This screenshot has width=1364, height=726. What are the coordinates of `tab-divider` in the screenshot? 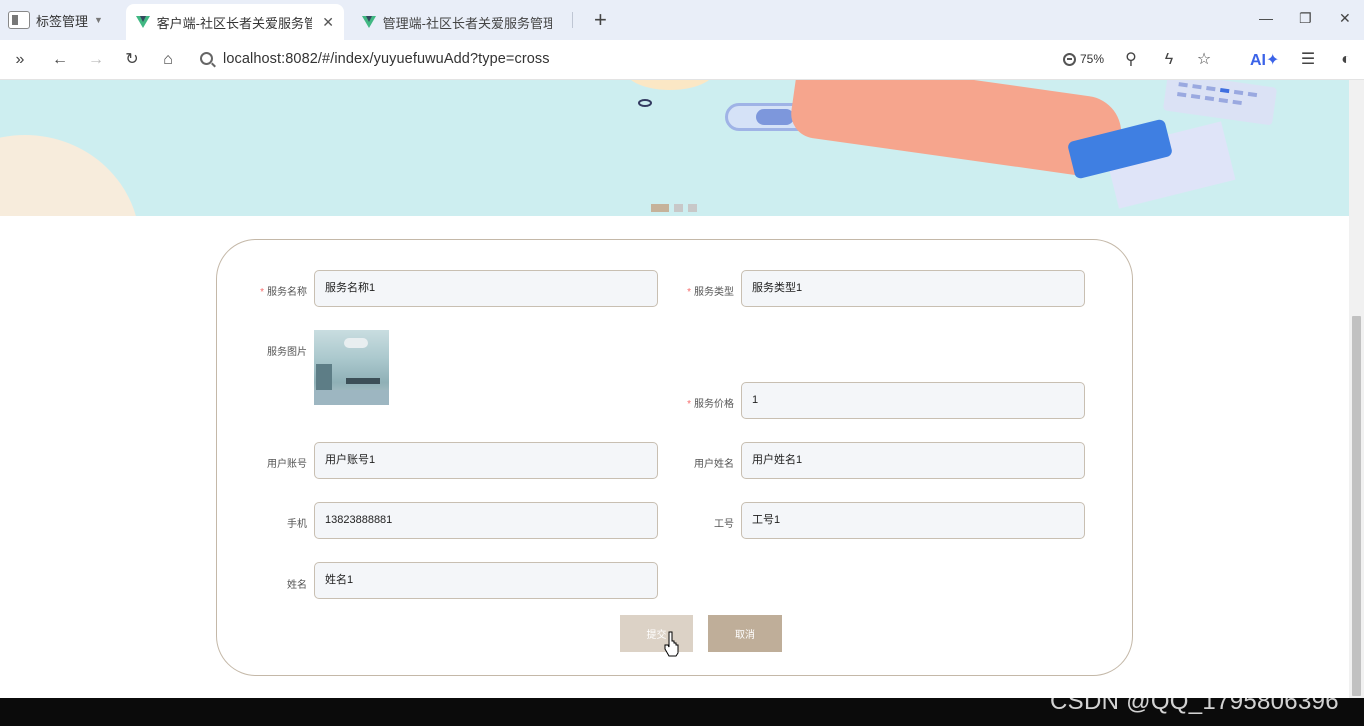 It's located at (572, 20).